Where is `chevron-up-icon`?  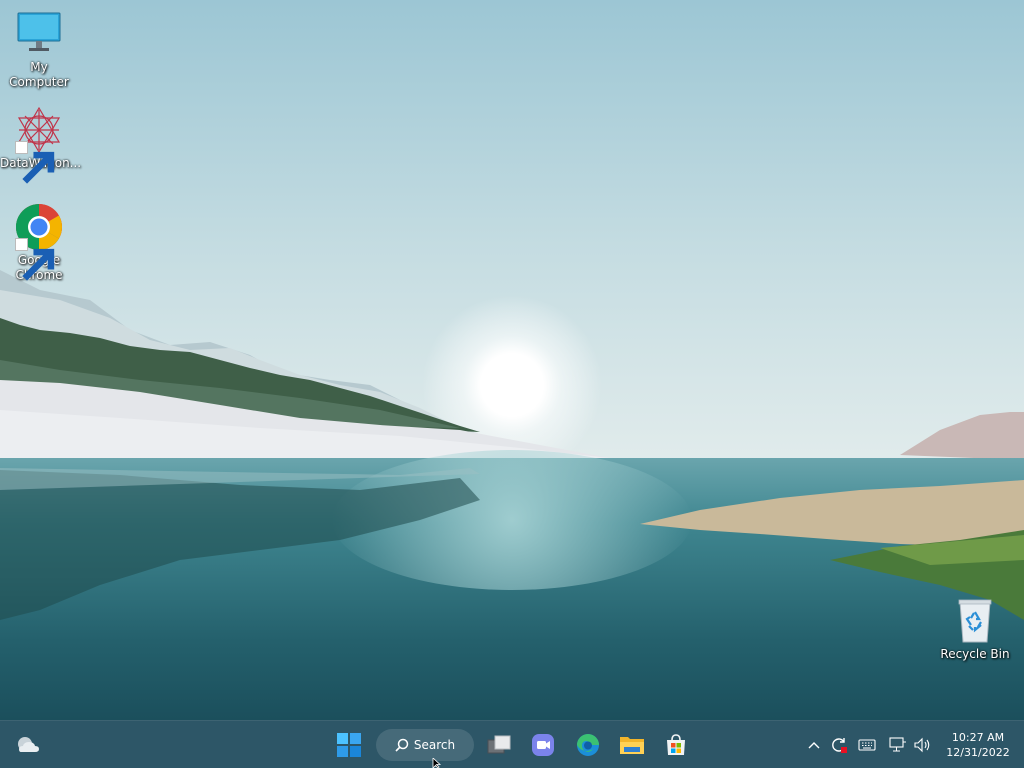
chevron-up-icon is located at coordinates (814, 745).